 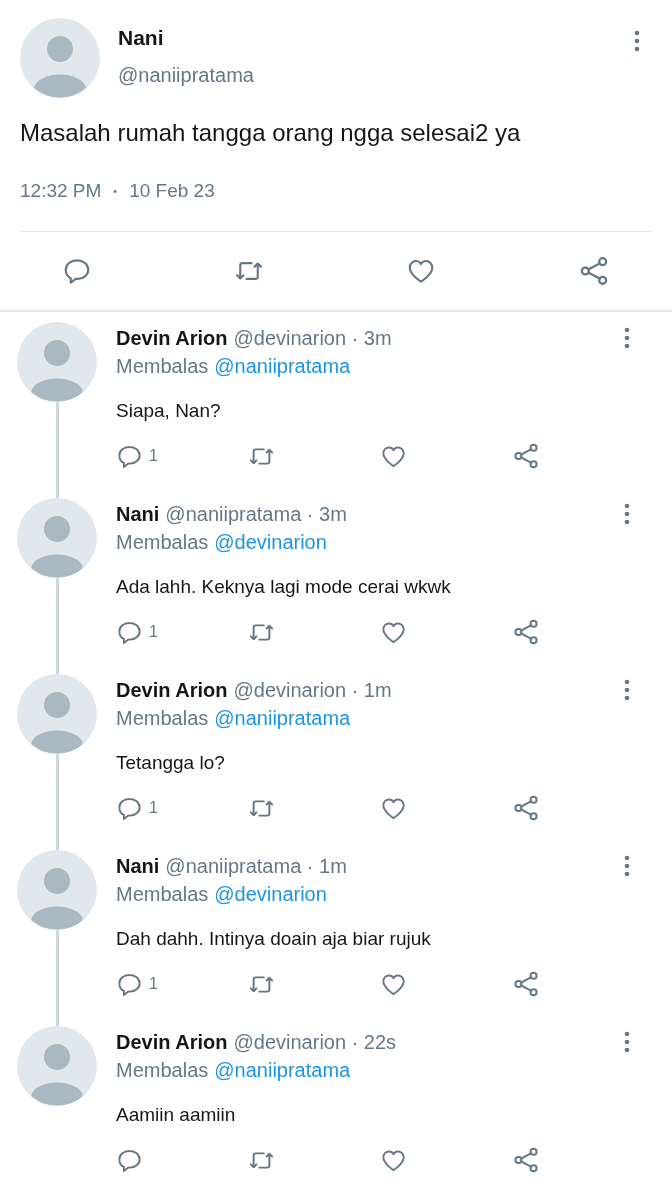 What do you see at coordinates (274, 939) in the screenshot?
I see `reply-text: Dah dahh. Intinya doain aja biar rujuk` at bounding box center [274, 939].